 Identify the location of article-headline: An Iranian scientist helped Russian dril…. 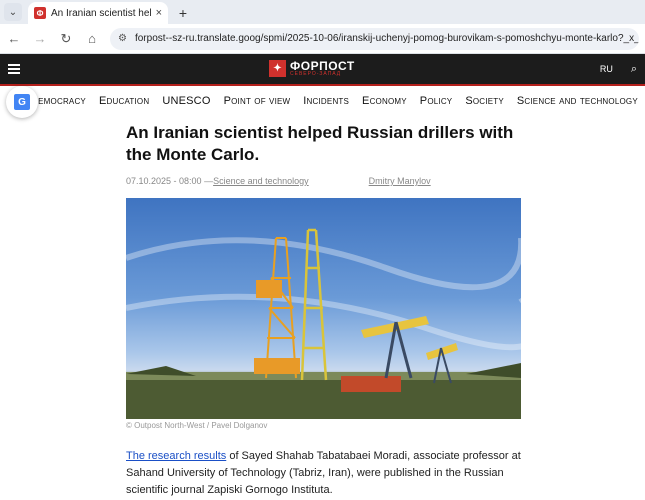
(320, 143).